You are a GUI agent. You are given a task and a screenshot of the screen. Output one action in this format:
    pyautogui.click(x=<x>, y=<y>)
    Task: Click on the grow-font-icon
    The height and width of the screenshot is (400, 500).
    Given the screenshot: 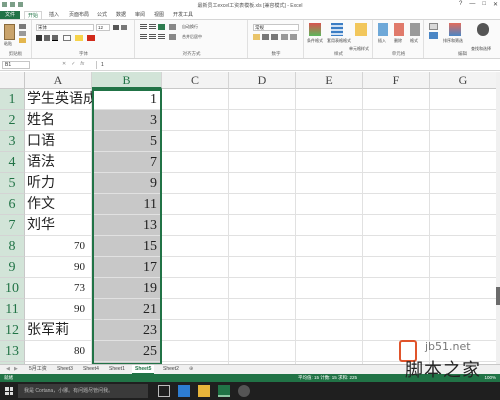 What is the action you would take?
    pyautogui.click(x=116, y=27)
    